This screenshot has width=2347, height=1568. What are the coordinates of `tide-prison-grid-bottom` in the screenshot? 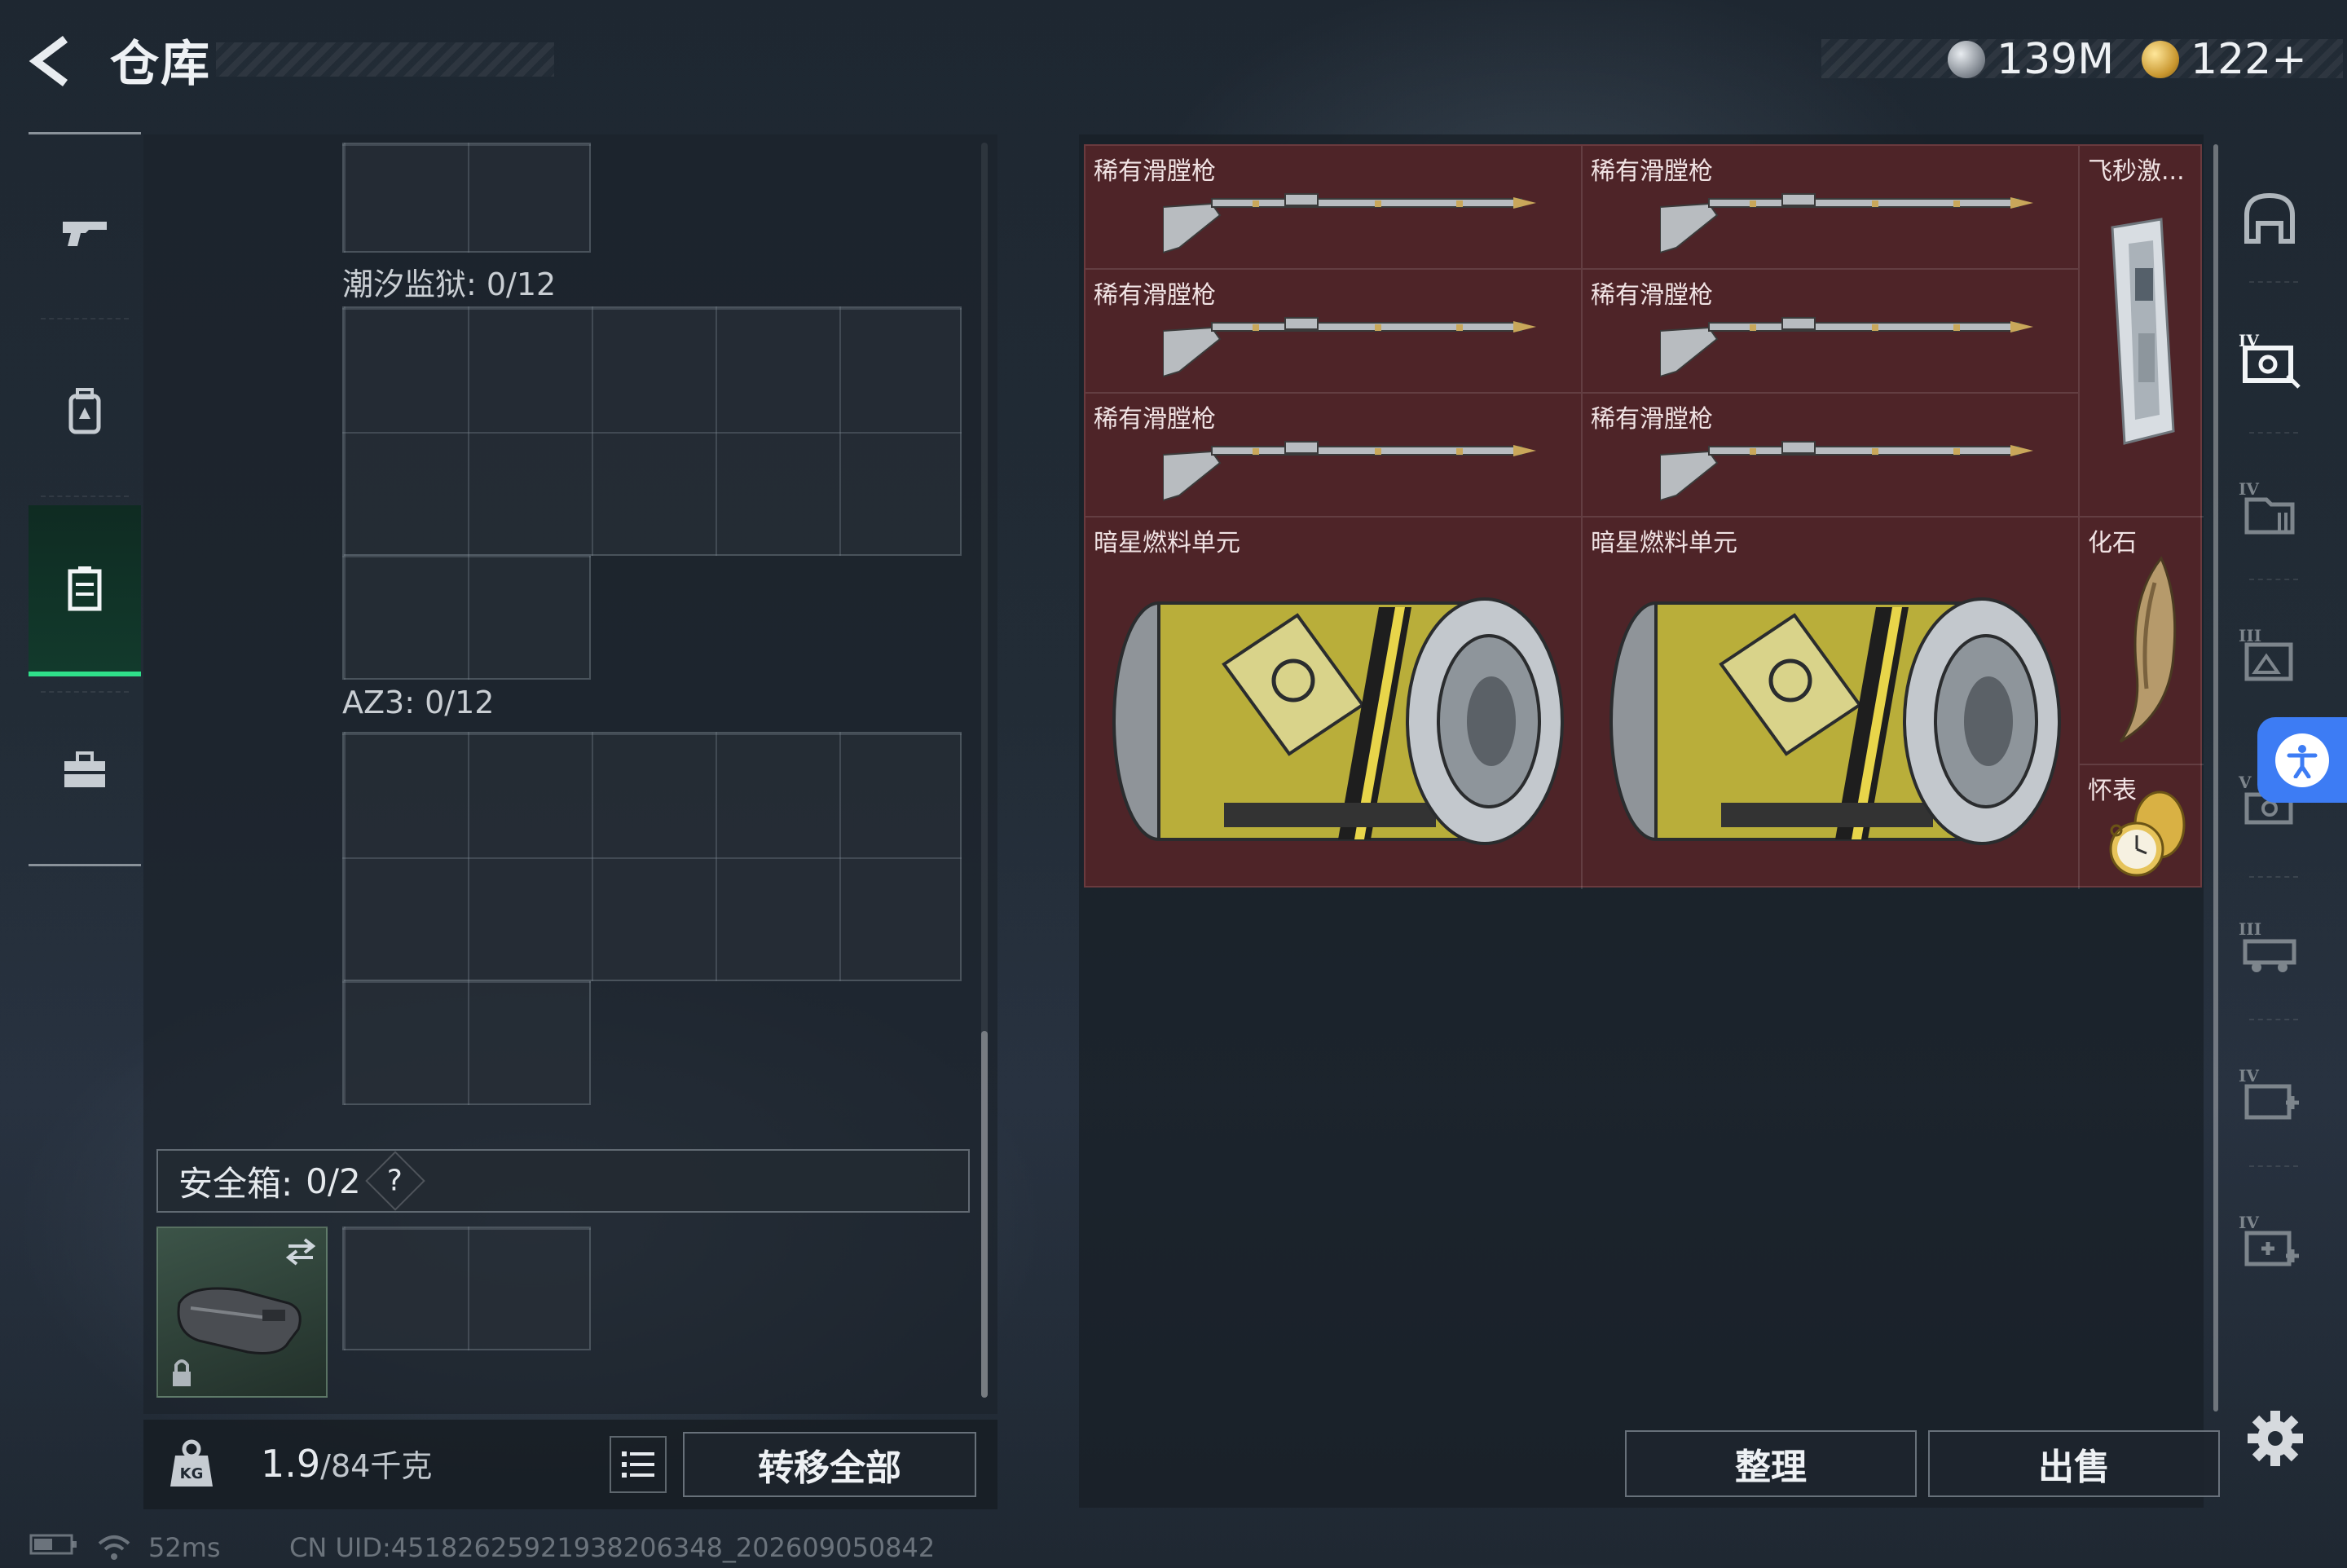 It's located at (466, 617).